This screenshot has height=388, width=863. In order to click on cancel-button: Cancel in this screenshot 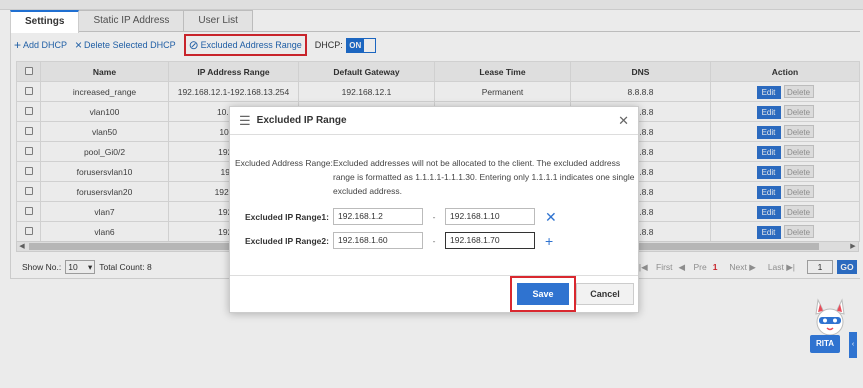, I will do `click(605, 294)`.